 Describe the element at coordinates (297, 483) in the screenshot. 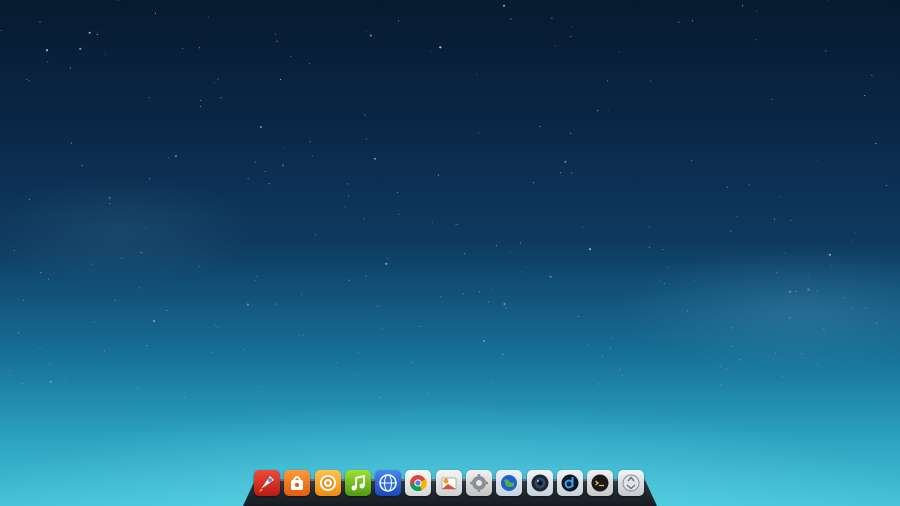

I see `app-store-bag-icon` at that location.